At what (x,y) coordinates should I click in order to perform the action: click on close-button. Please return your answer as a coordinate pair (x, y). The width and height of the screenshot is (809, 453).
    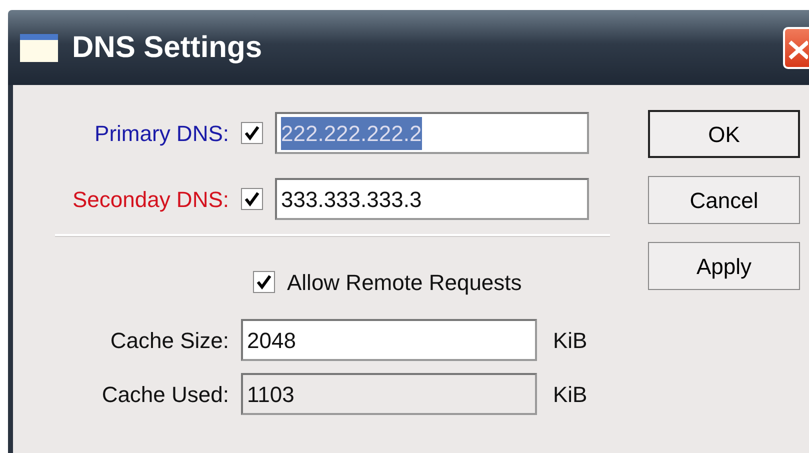
    Looking at the image, I should click on (796, 47).